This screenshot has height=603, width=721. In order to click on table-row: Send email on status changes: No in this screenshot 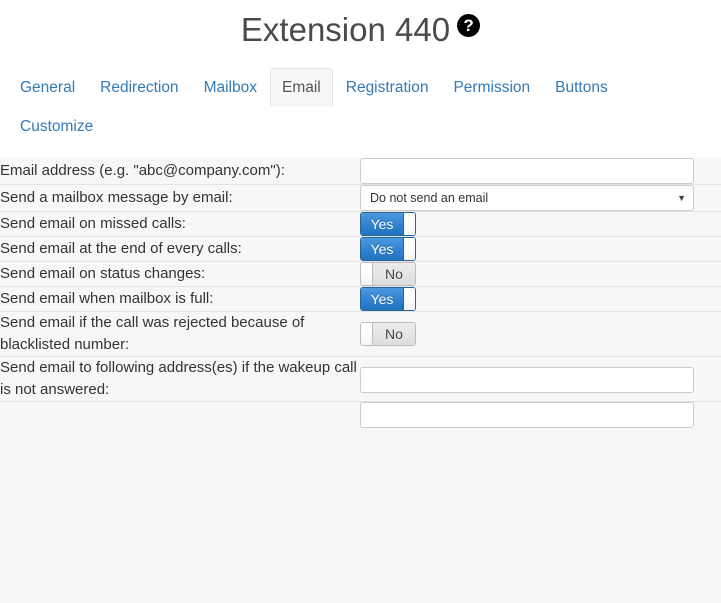, I will do `click(360, 274)`.